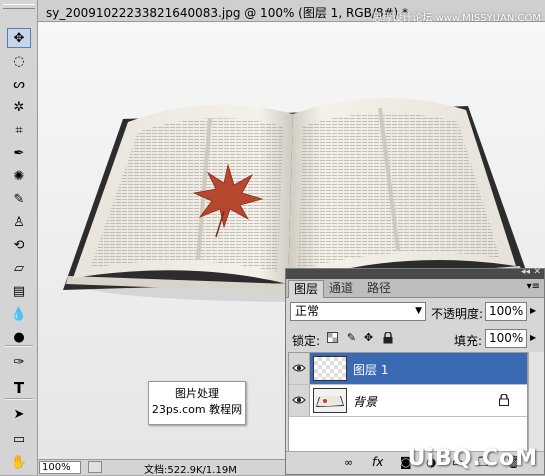  What do you see at coordinates (197, 409) in the screenshot?
I see `stamp-line2: 23ps.com 教程网` at bounding box center [197, 409].